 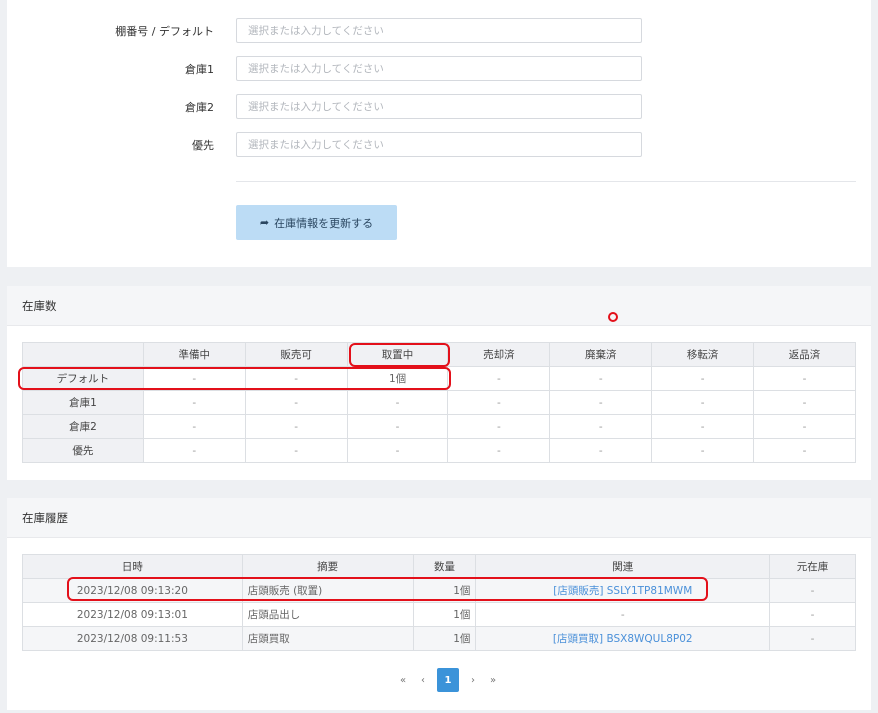 What do you see at coordinates (403, 680) in the screenshot?
I see `pagination-first: «` at bounding box center [403, 680].